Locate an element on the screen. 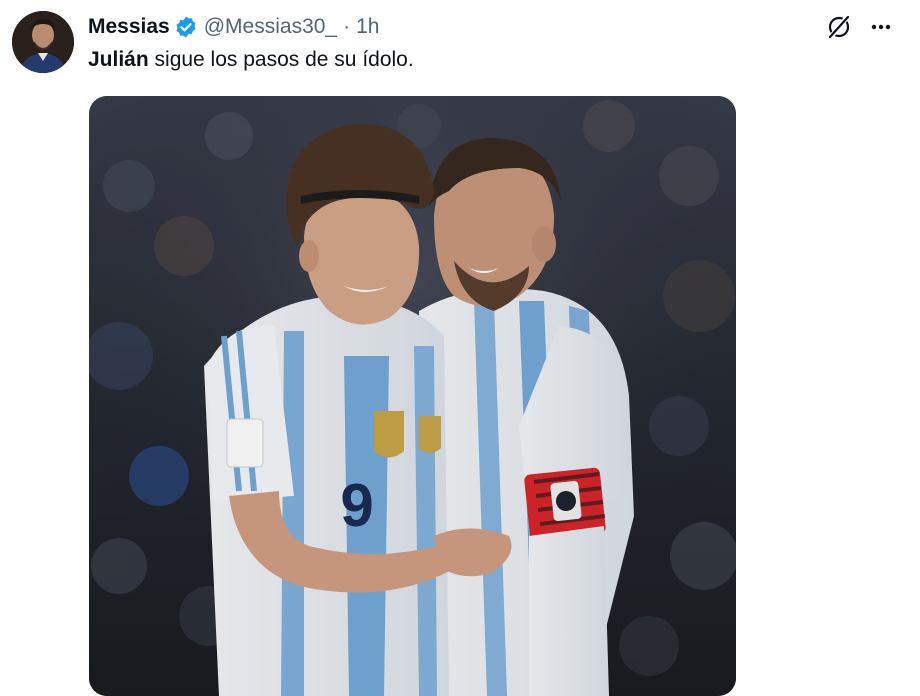 Image resolution: width=920 pixels, height=696 pixels. author-avatar is located at coordinates (43, 42).